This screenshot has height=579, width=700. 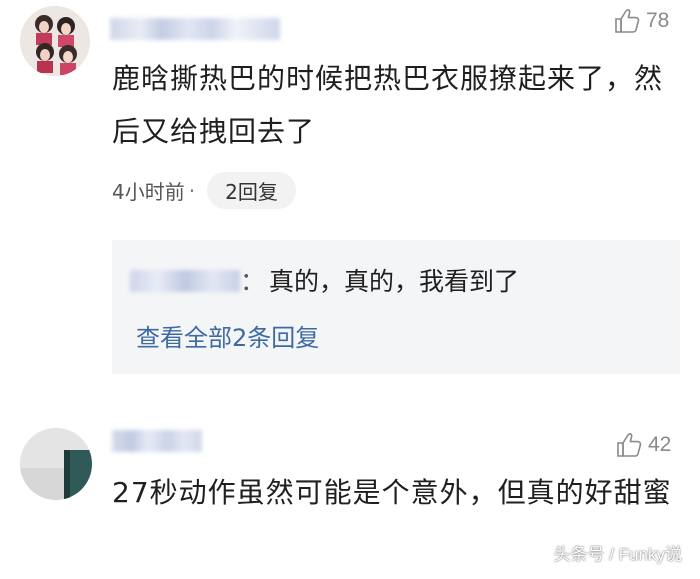 I want to click on comment-time: 4小时前, so click(x=148, y=192).